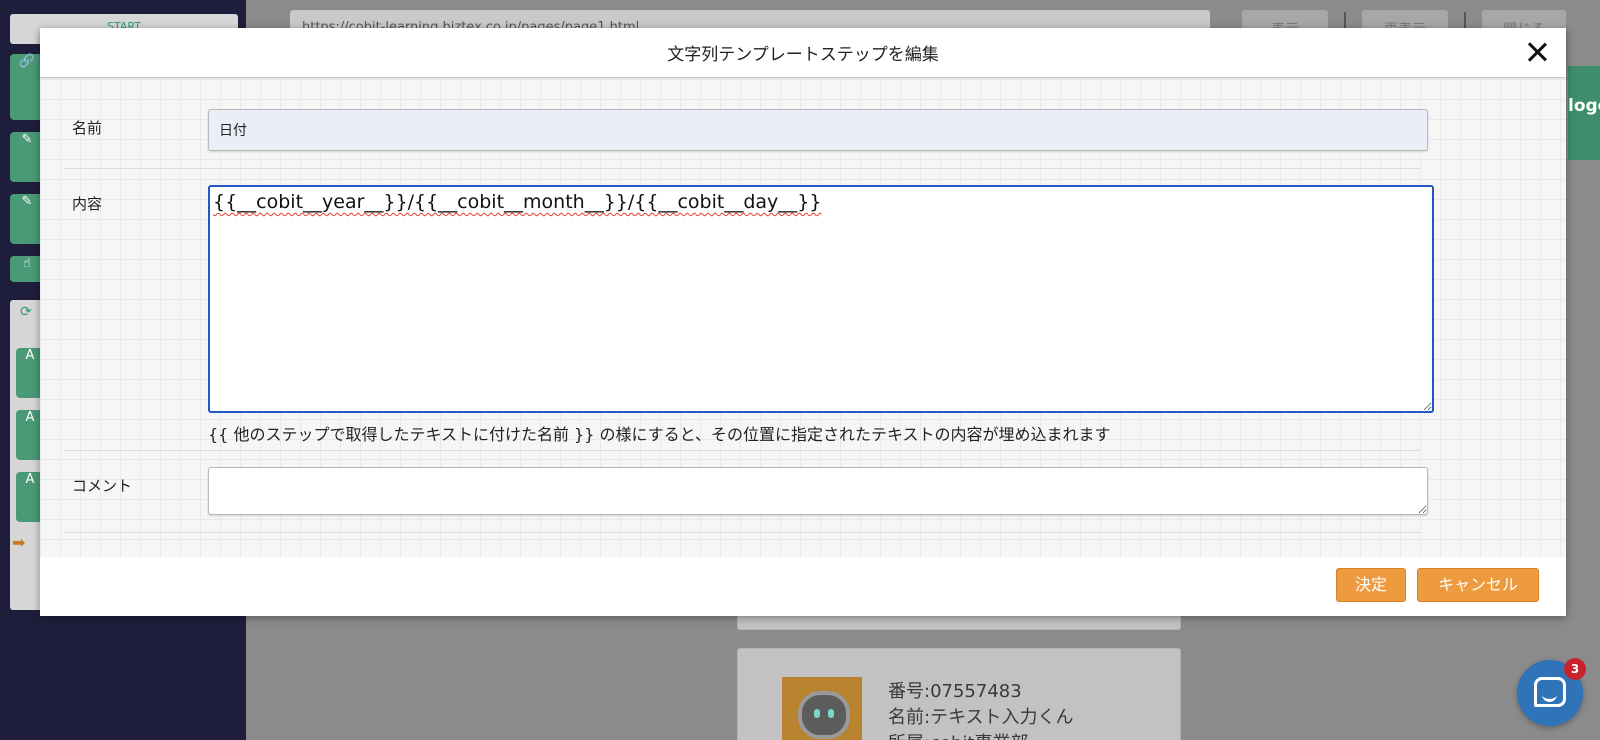 Image resolution: width=1600 pixels, height=740 pixels. Describe the element at coordinates (26, 312) in the screenshot. I see `loop-icon: ⟳` at that location.